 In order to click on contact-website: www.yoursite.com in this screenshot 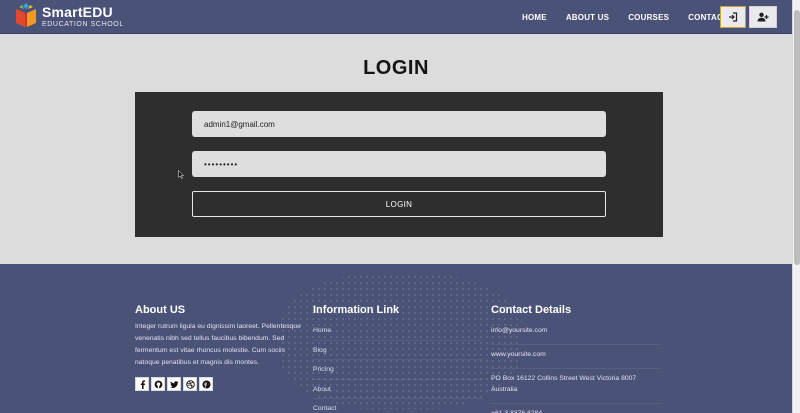, I will do `click(576, 357)`.